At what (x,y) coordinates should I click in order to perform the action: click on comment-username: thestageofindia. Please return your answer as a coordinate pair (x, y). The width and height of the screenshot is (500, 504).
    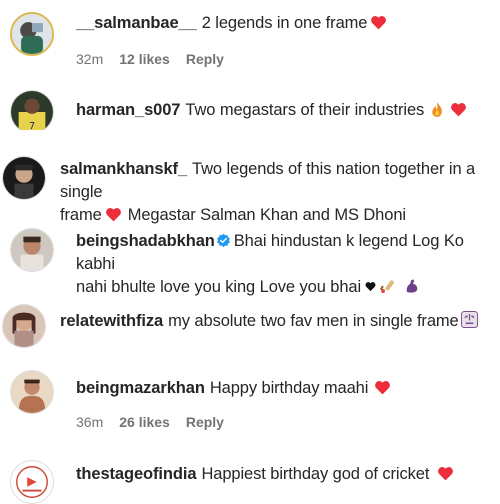
    Looking at the image, I should click on (136, 474).